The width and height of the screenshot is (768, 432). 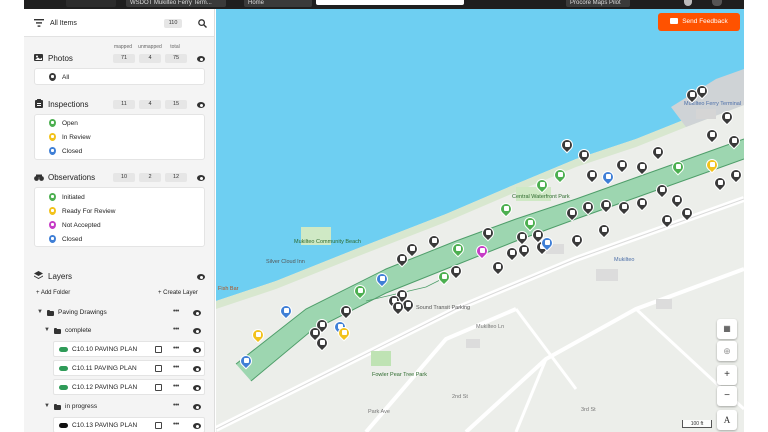 I want to click on photos-filter-all: All, so click(x=65, y=77).